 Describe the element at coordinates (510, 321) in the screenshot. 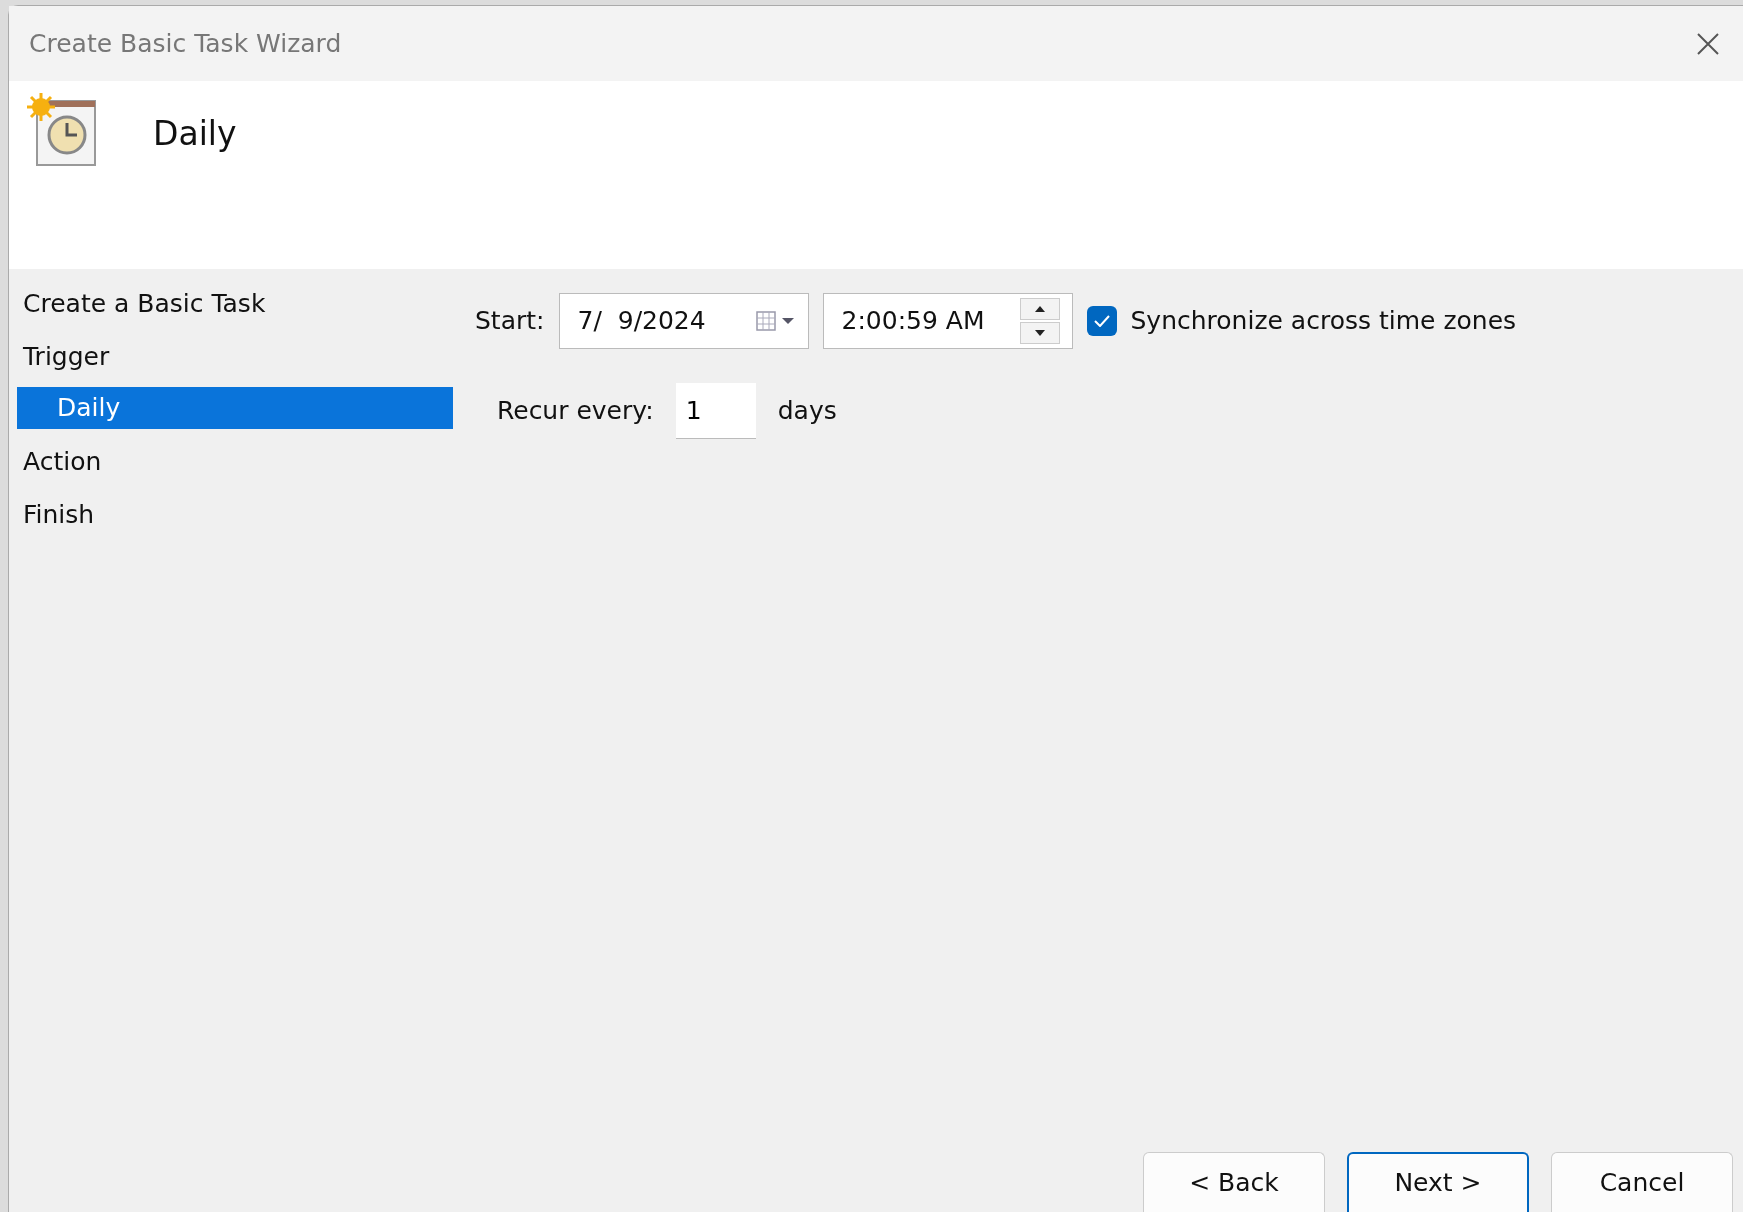

I see `start-label: Start:` at that location.